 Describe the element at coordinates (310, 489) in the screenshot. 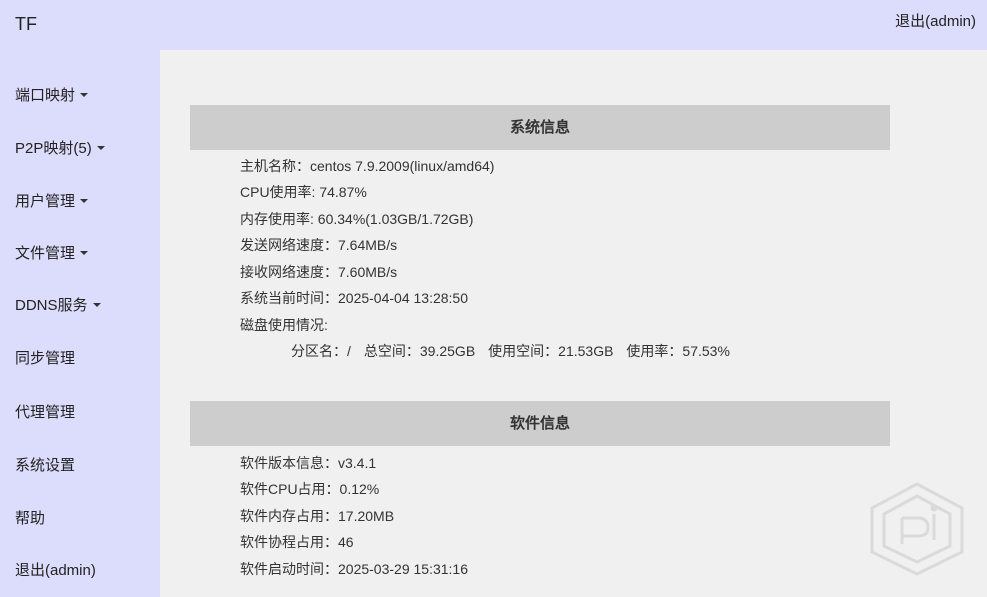

I see `software-cpu-text: 软件CPU占用：0.12%` at that location.